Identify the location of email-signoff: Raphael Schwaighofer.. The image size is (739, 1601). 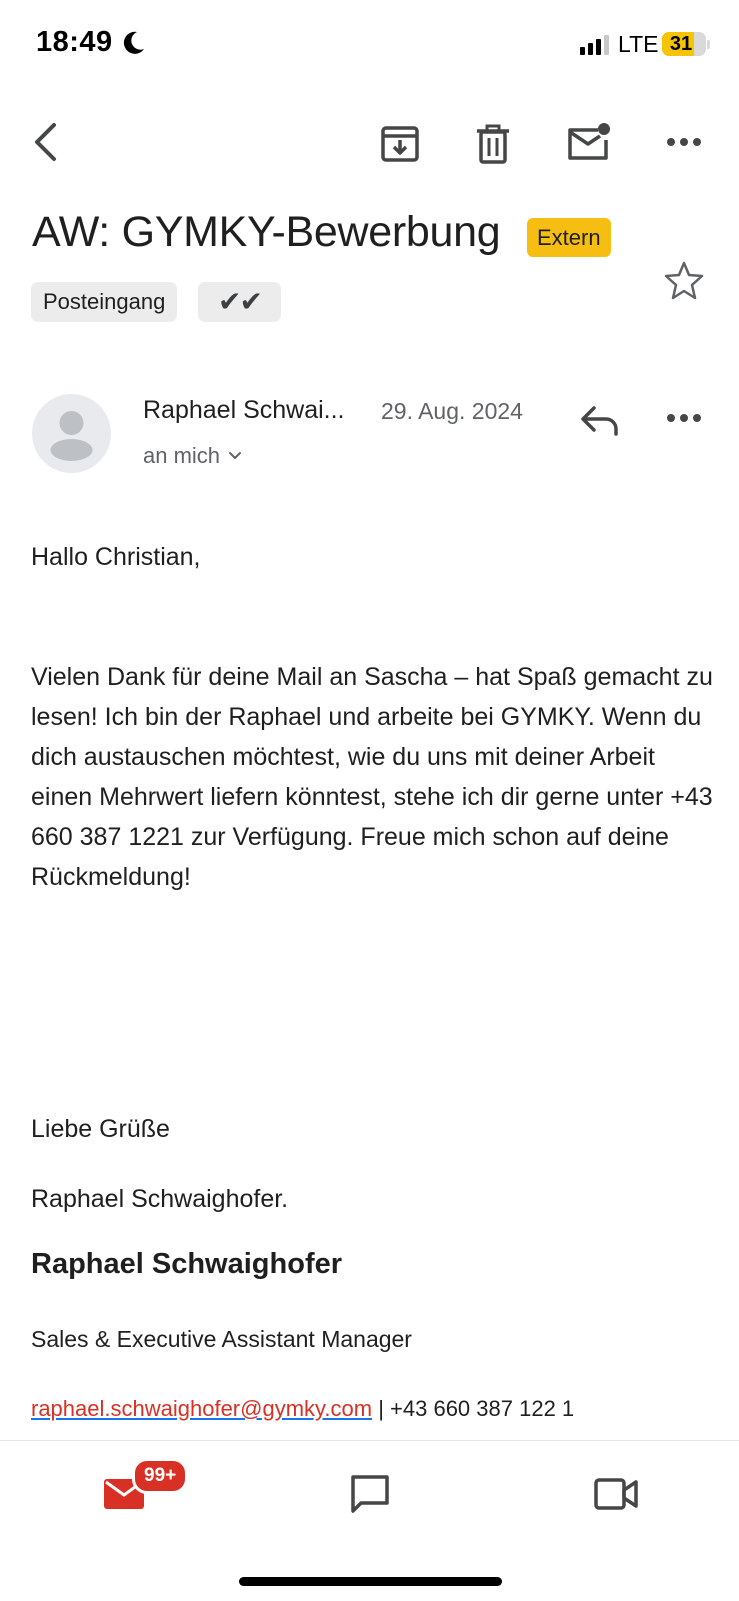
(160, 1199).